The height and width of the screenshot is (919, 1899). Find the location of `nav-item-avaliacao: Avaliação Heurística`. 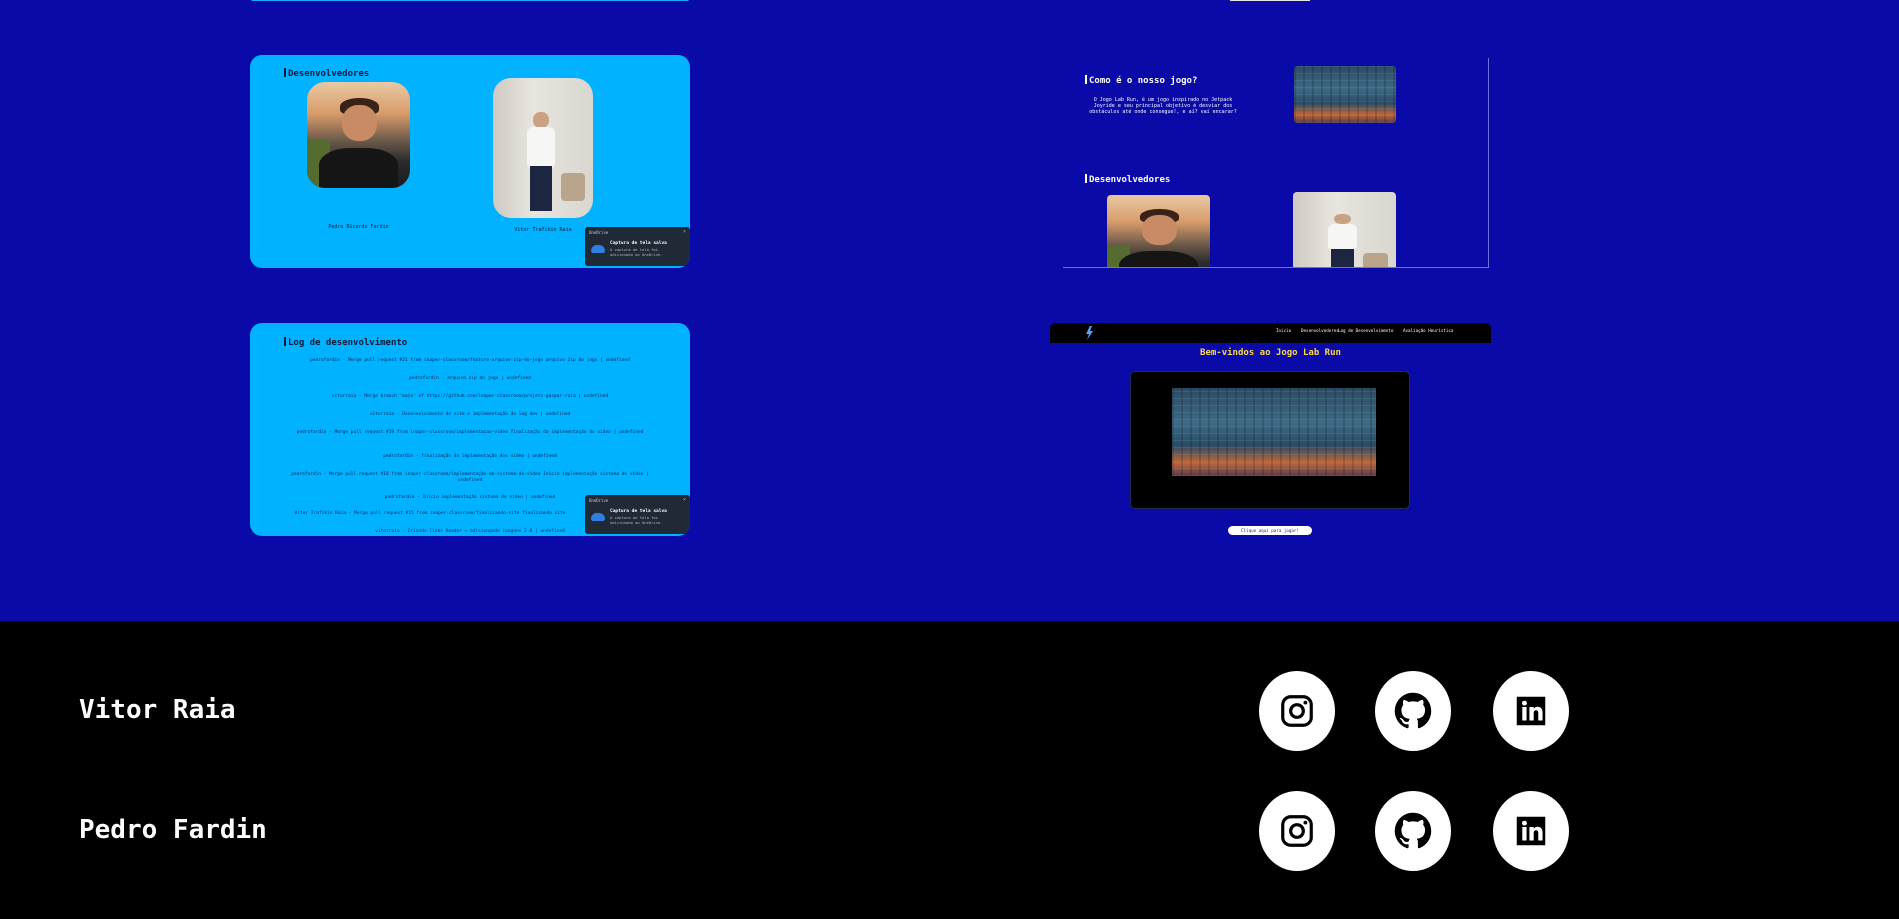

nav-item-avaliacao: Avaliação Heurística is located at coordinates (1428, 330).